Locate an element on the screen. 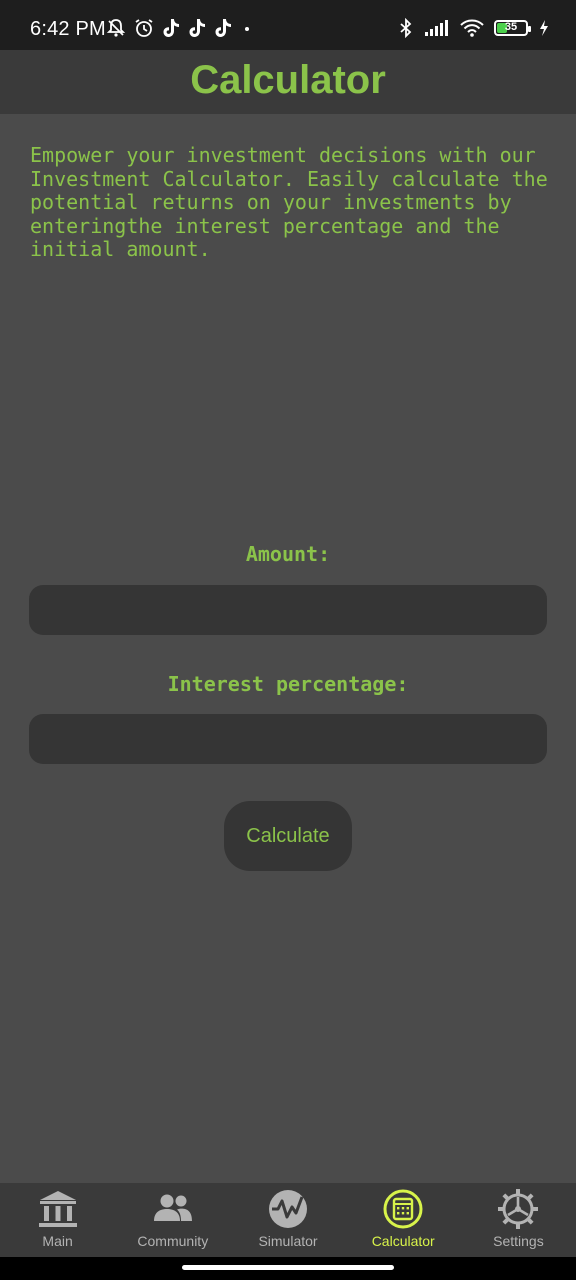 The height and width of the screenshot is (1280, 576). page-title: Calculator is located at coordinates (288, 80).